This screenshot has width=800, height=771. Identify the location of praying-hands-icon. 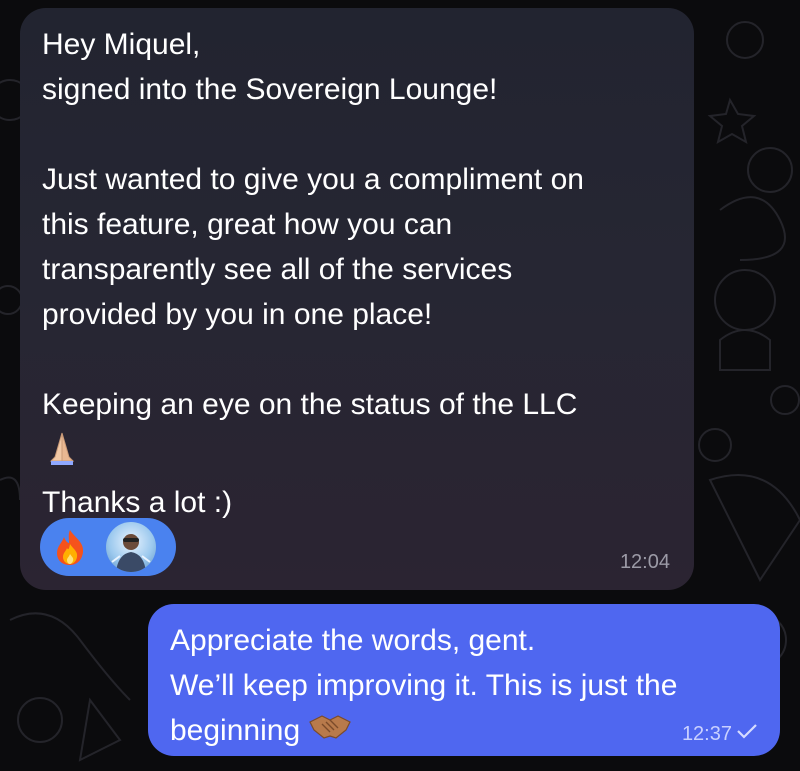
(62, 453).